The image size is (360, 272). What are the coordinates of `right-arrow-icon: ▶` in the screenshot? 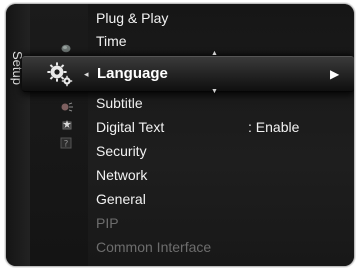 It's located at (334, 74).